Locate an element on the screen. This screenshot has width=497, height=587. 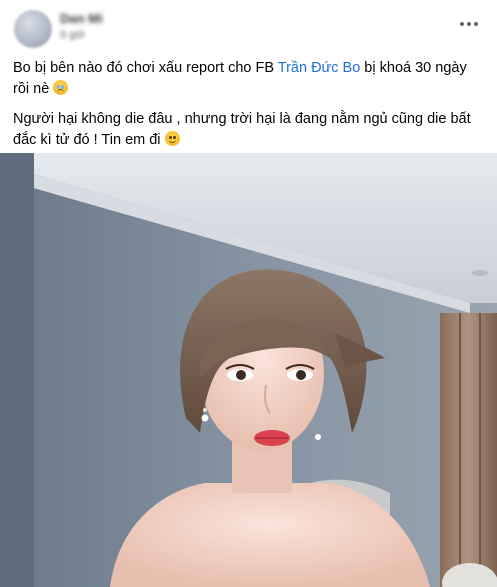
tagged-user-link: Trần Đức Bo is located at coordinates (319, 68).